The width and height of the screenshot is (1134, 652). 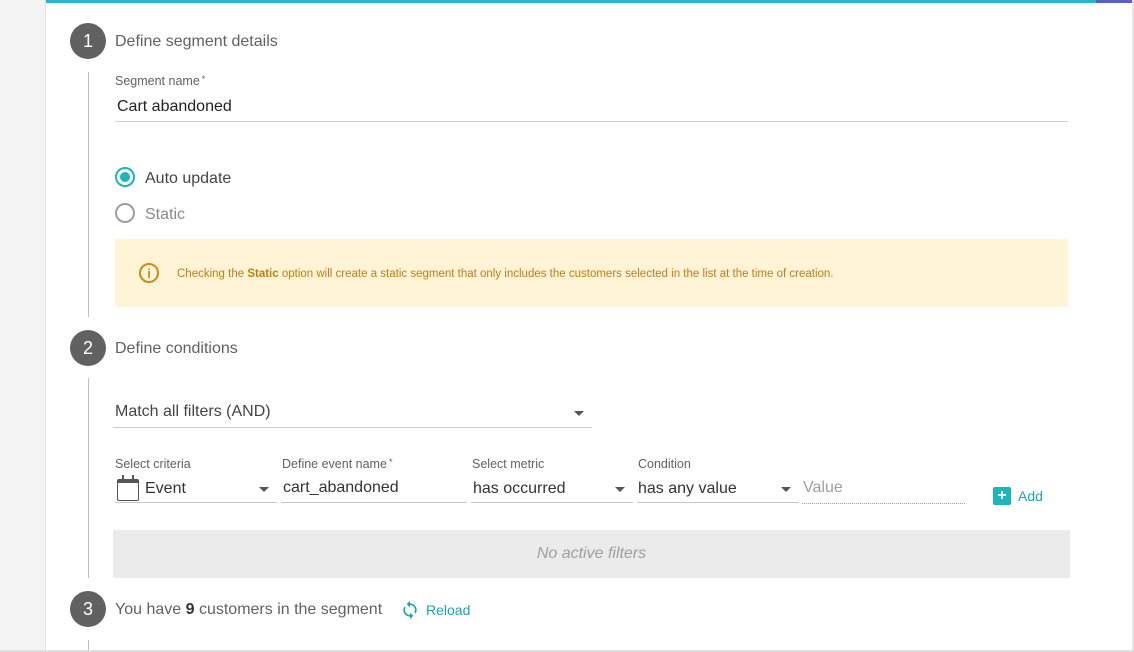 I want to click on step-1-title: Define segment details, so click(x=196, y=41).